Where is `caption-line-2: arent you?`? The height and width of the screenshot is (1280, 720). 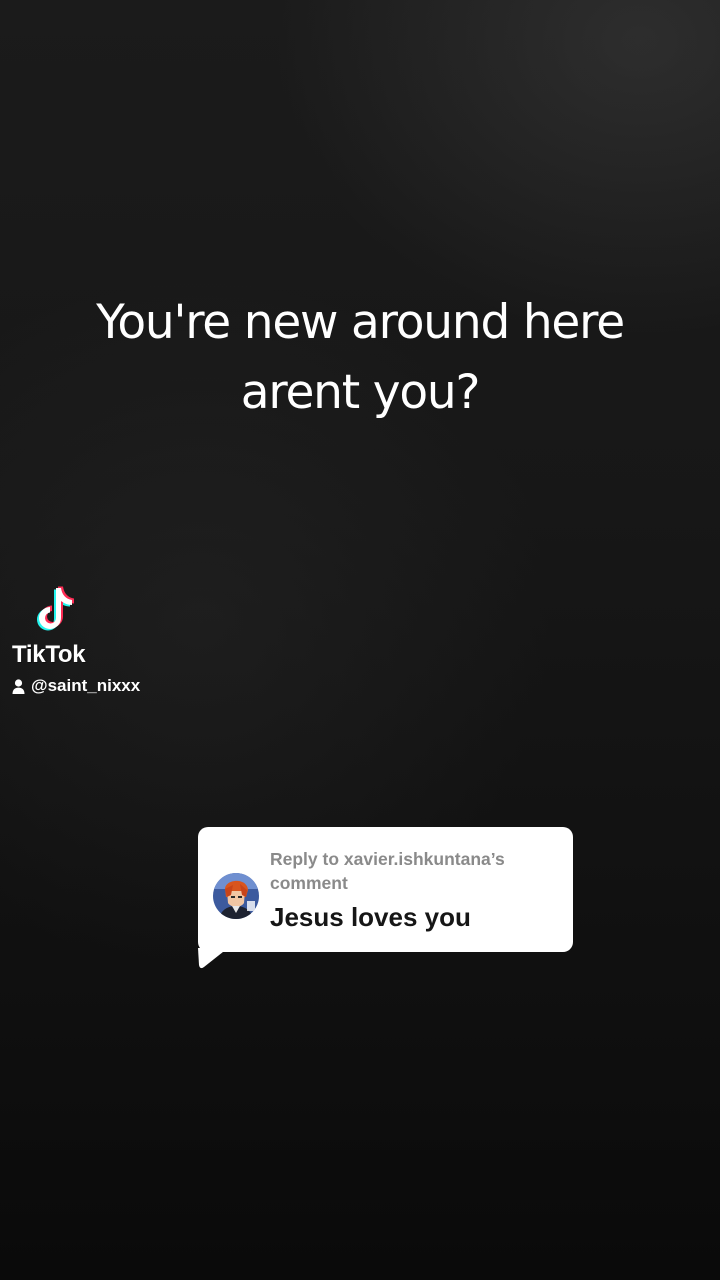
caption-line-2: arent you? is located at coordinates (360, 392).